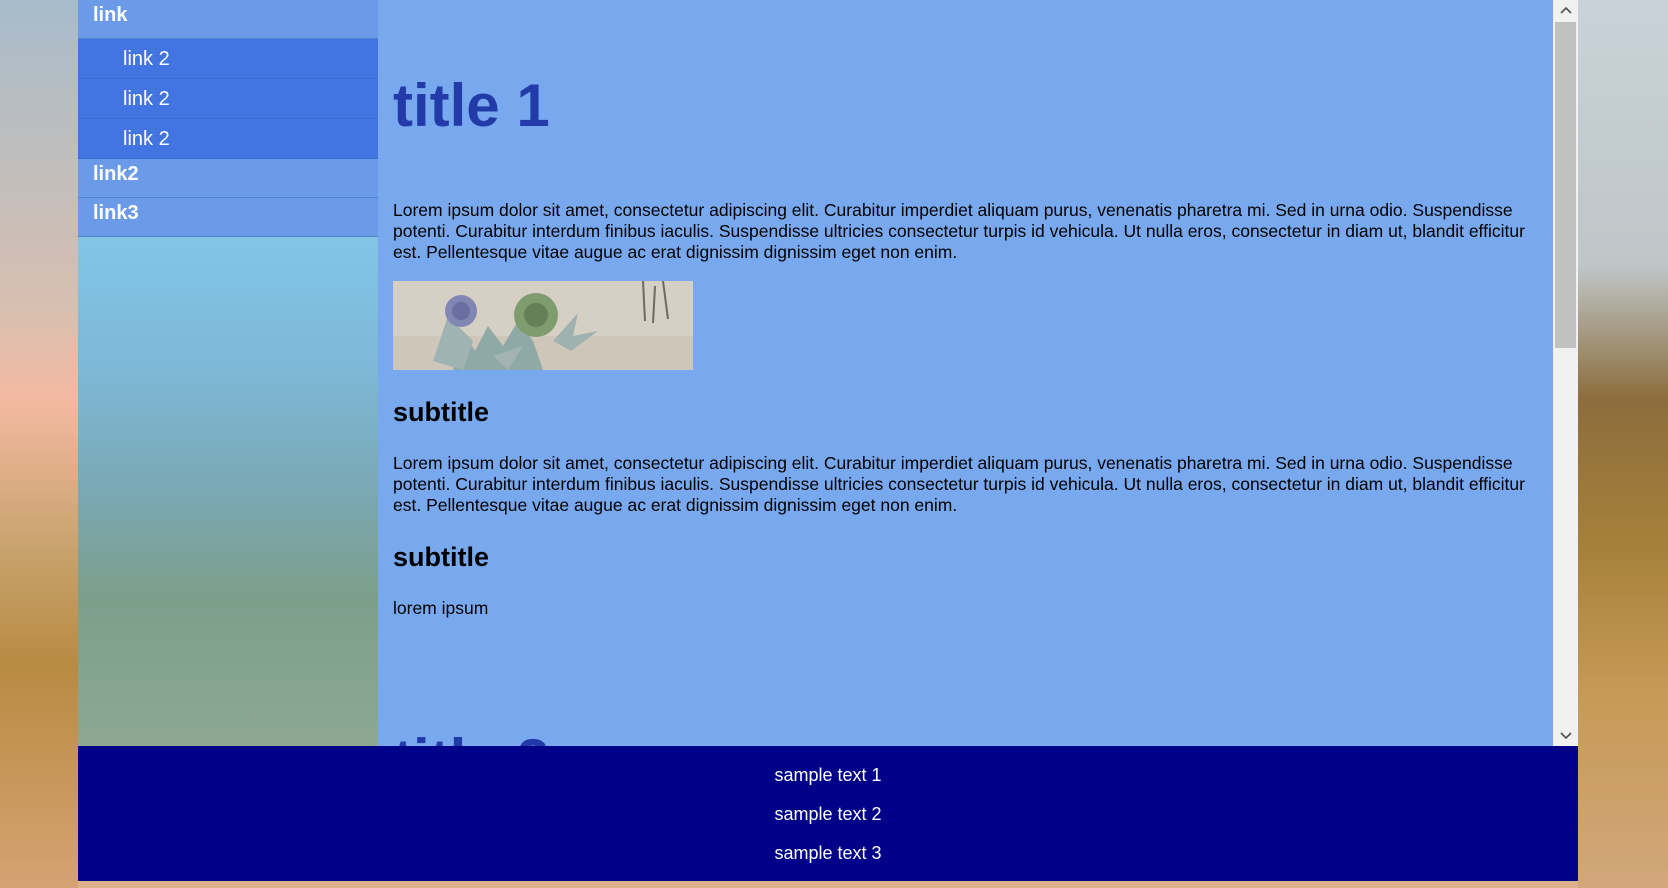  What do you see at coordinates (471, 105) in the screenshot?
I see `title-1: title 1` at bounding box center [471, 105].